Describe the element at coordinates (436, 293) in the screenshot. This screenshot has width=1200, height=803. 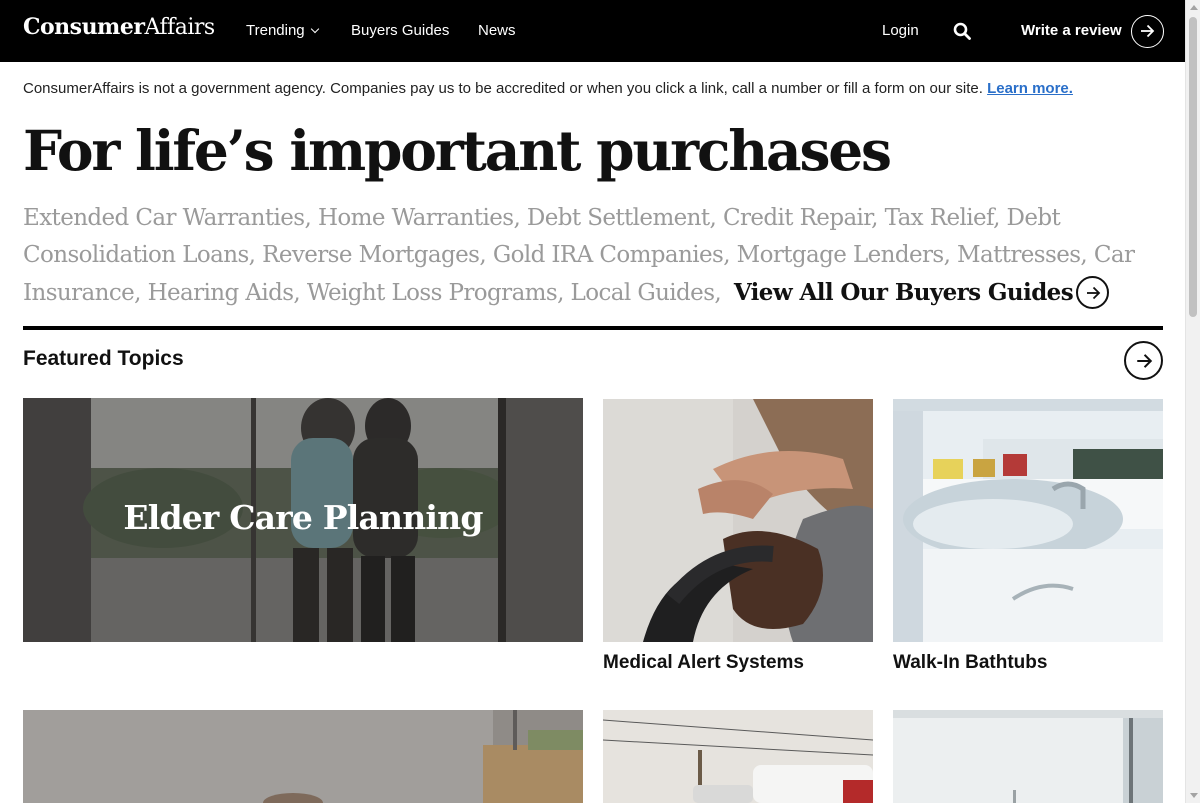
I see `guide-link: Weight Loss Programs,` at that location.